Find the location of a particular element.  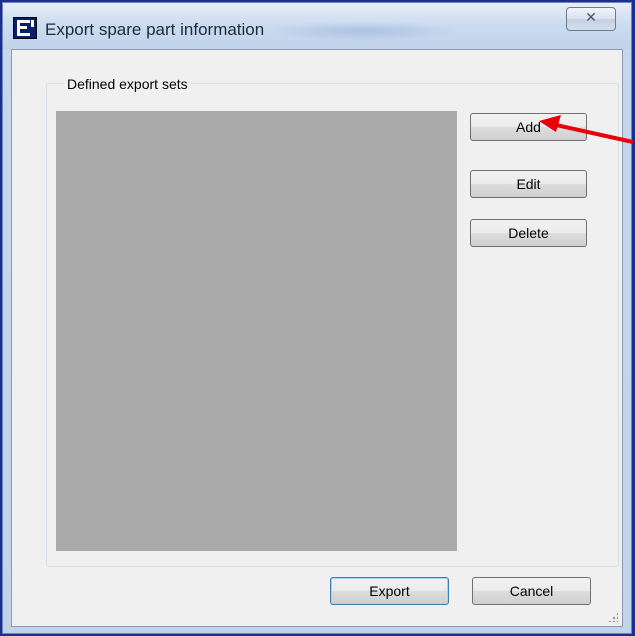

arrow-shaft is located at coordinates (594, 133).